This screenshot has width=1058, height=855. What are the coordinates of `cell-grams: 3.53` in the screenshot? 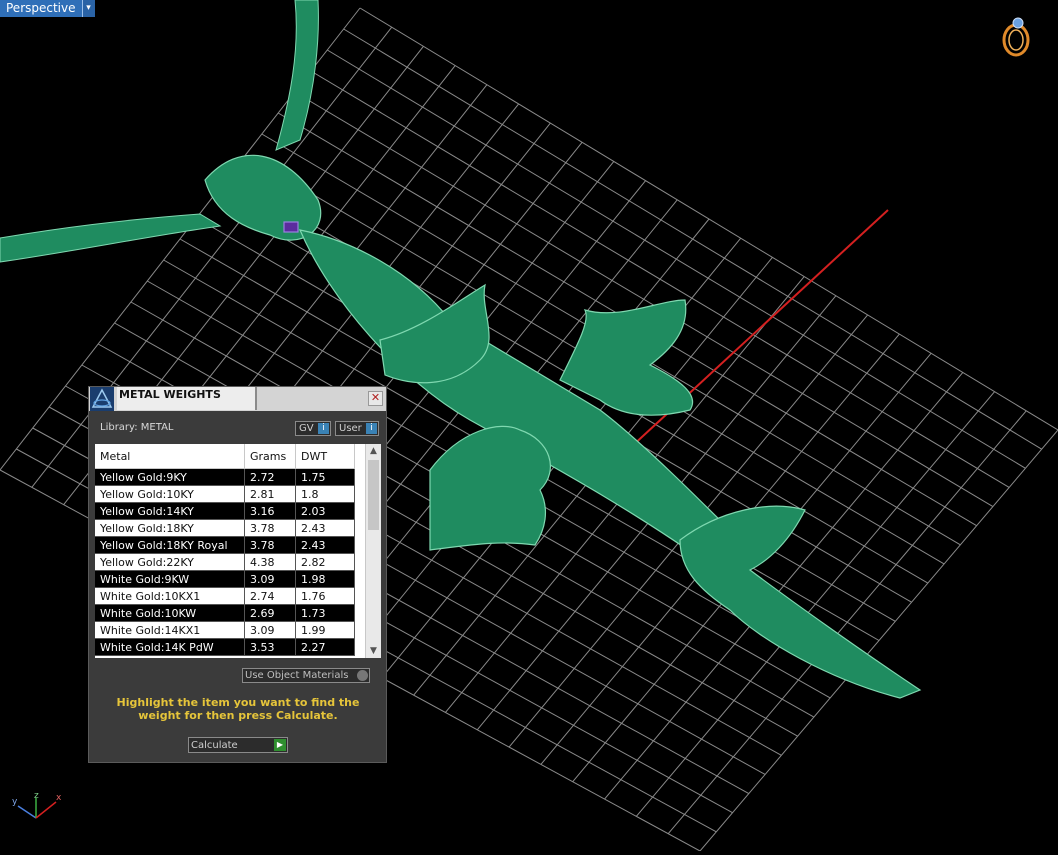 It's located at (270, 647).